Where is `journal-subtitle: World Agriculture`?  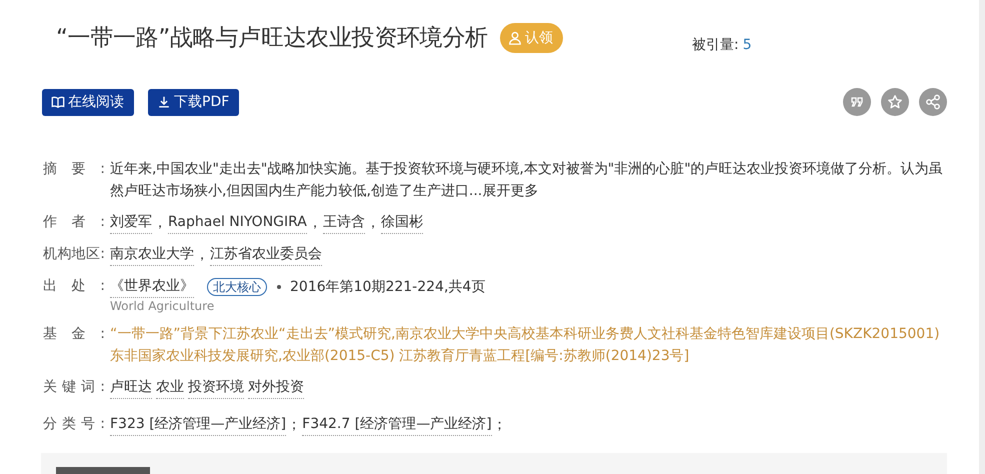 journal-subtitle: World Agriculture is located at coordinates (163, 306).